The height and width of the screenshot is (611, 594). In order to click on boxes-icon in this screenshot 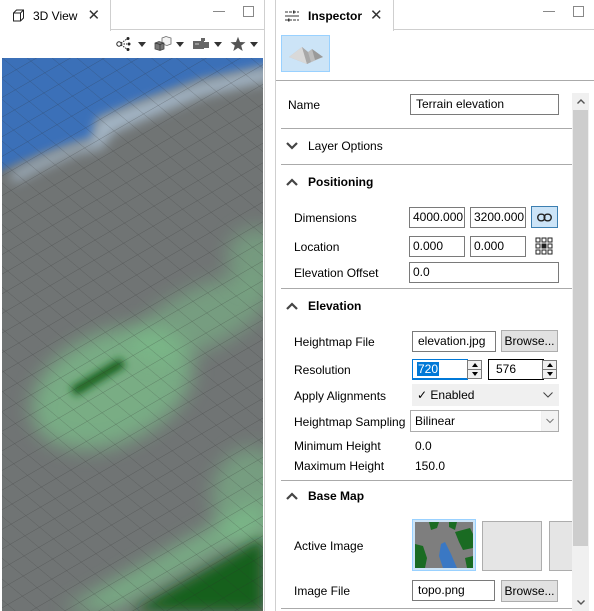, I will do `click(163, 43)`.